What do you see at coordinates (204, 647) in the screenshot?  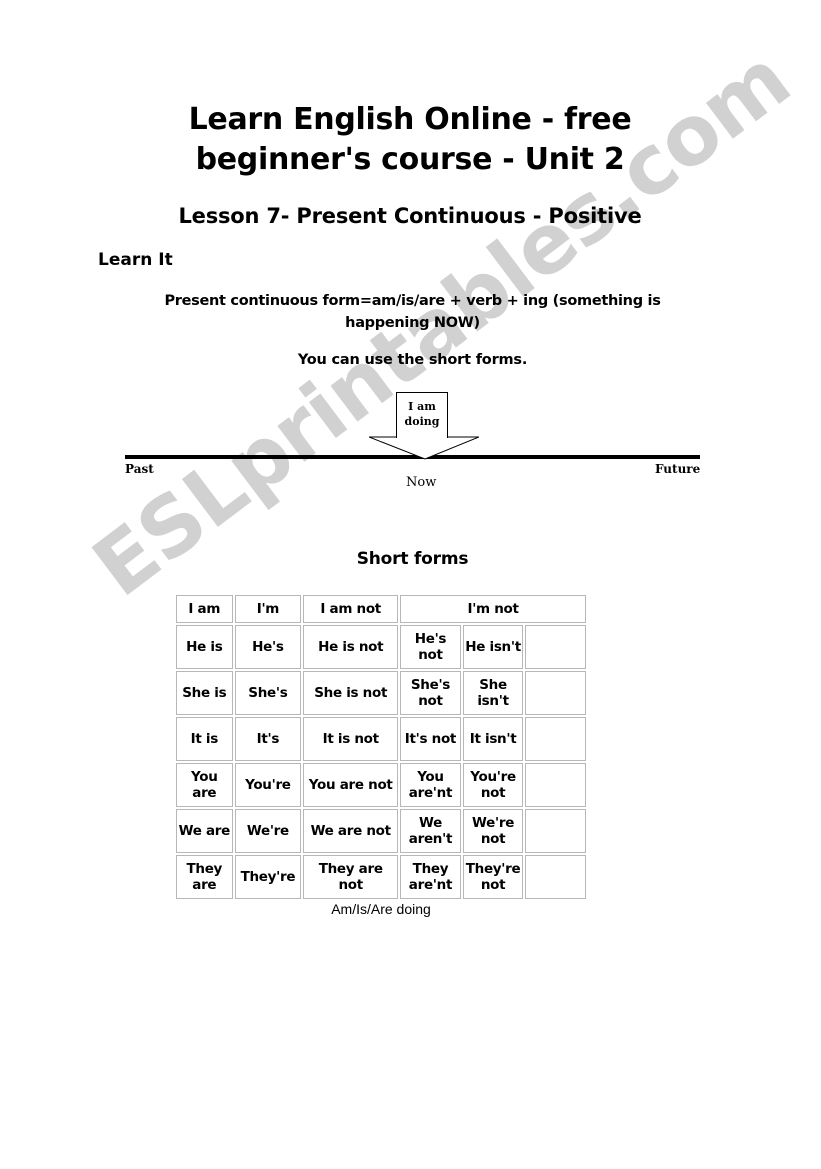 I see `table-cell: He is` at bounding box center [204, 647].